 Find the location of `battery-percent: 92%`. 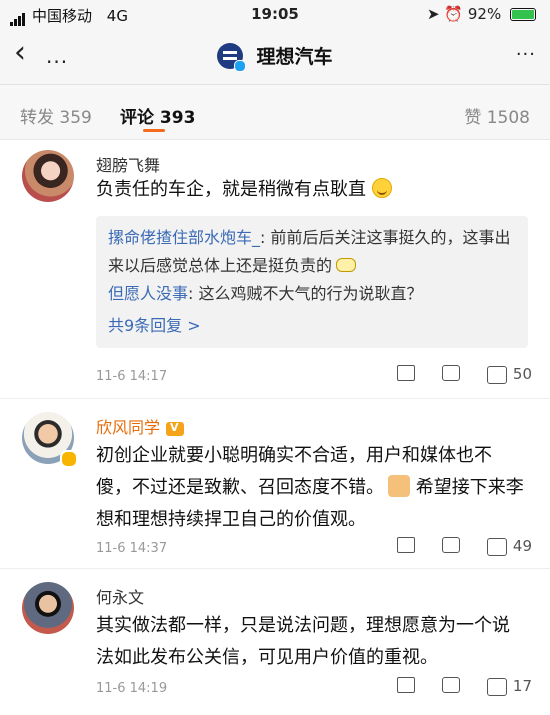

battery-percent: 92% is located at coordinates (484, 14).